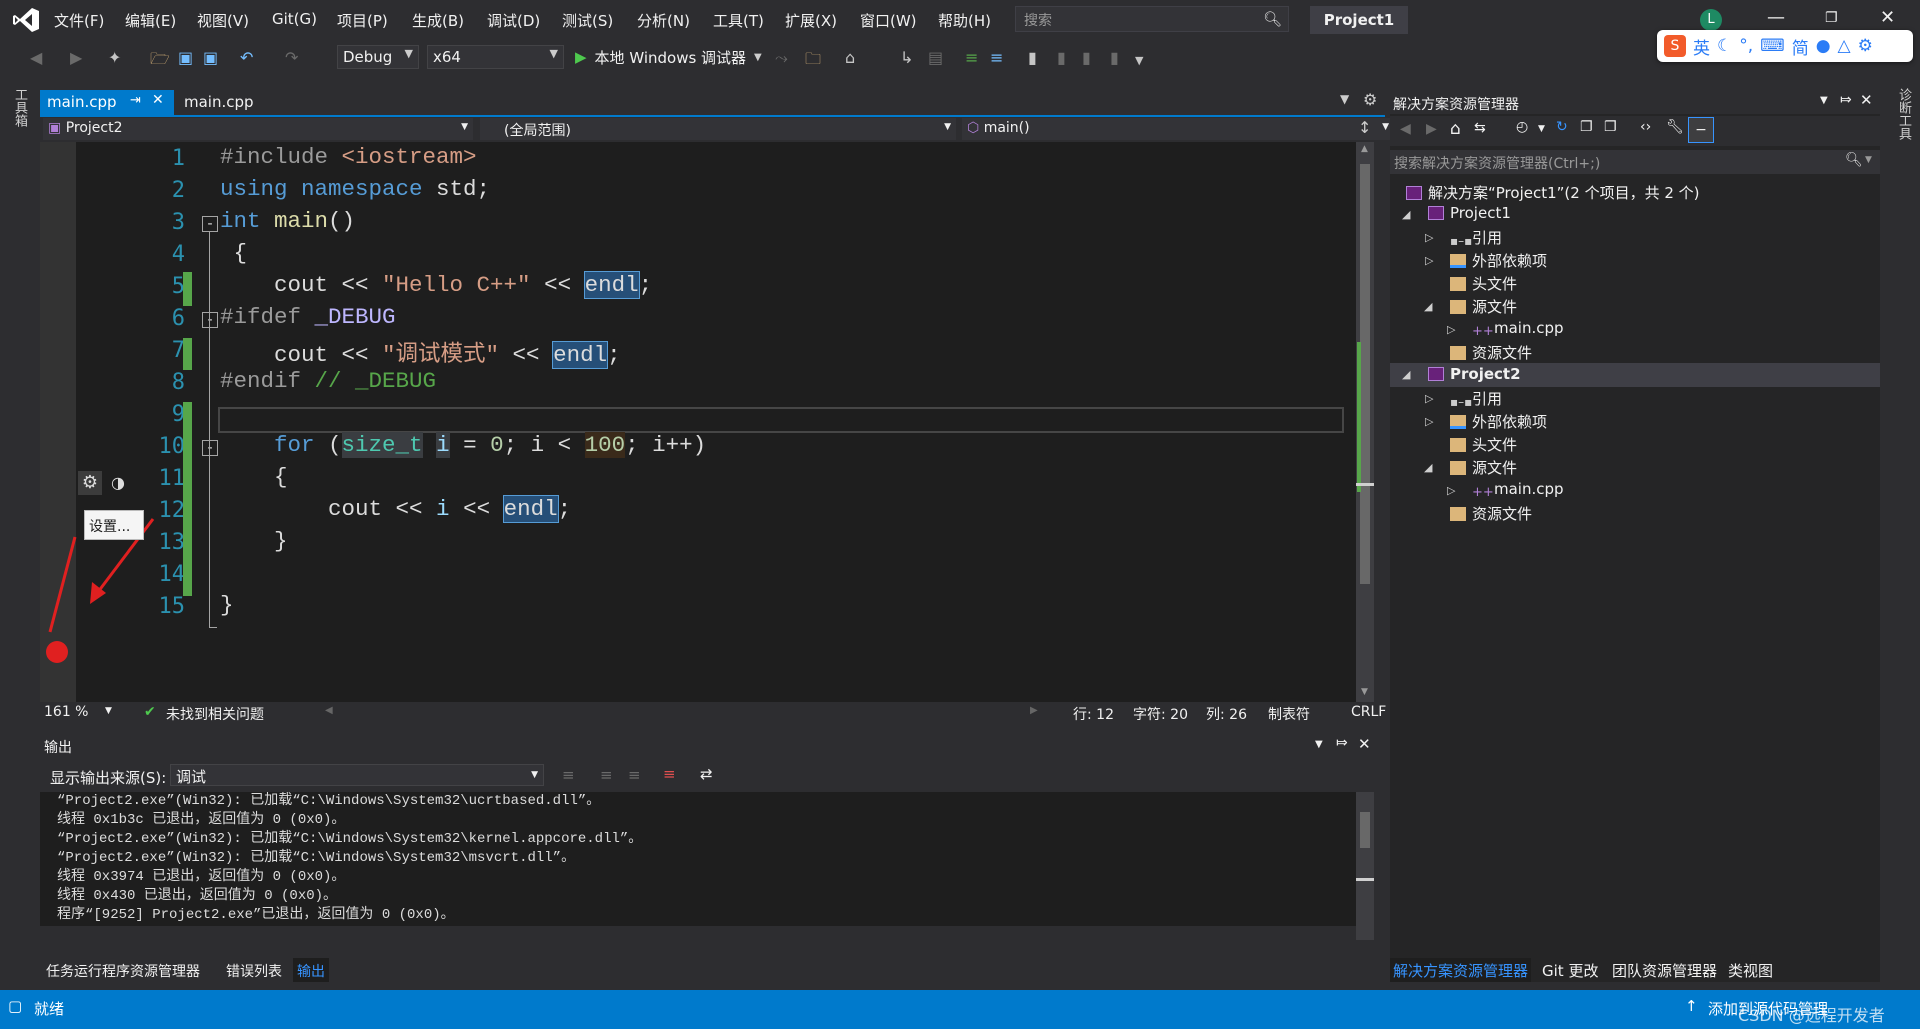  I want to click on uncomment-icon: ≡, so click(996, 57).